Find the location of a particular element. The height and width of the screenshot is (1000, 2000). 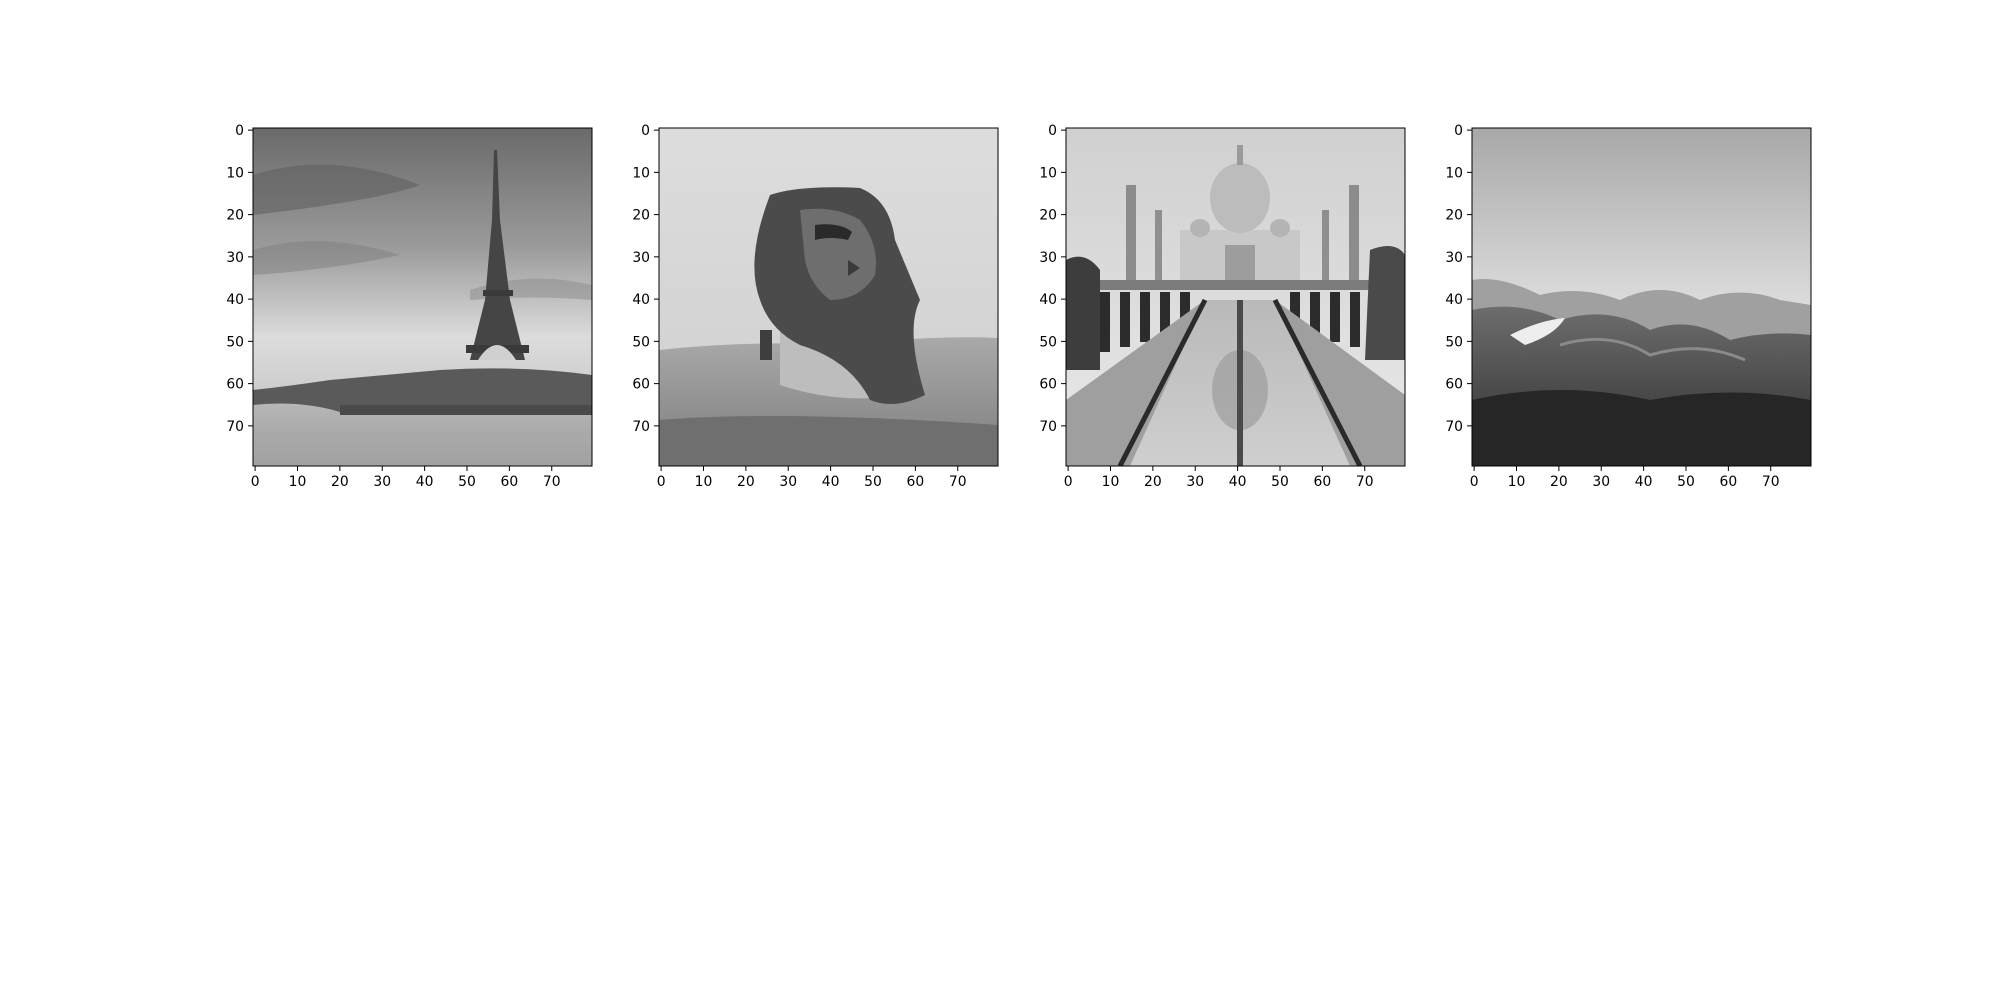

image-panel-great-wall: 0 10 20 30 40 50 60 70 0 10 20 30 40 50 60 70 is located at coordinates (1628, 306).